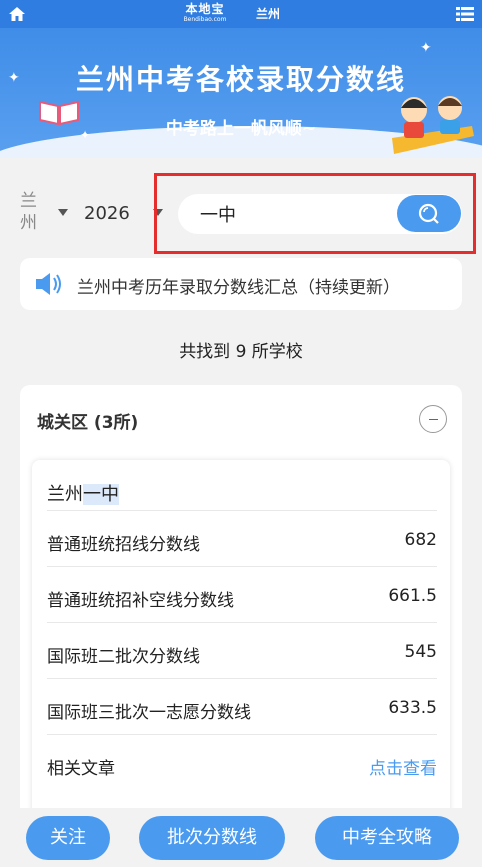 This screenshot has height=867, width=482. Describe the element at coordinates (403, 766) in the screenshot. I see `view-articles-link: 点击查看` at that location.